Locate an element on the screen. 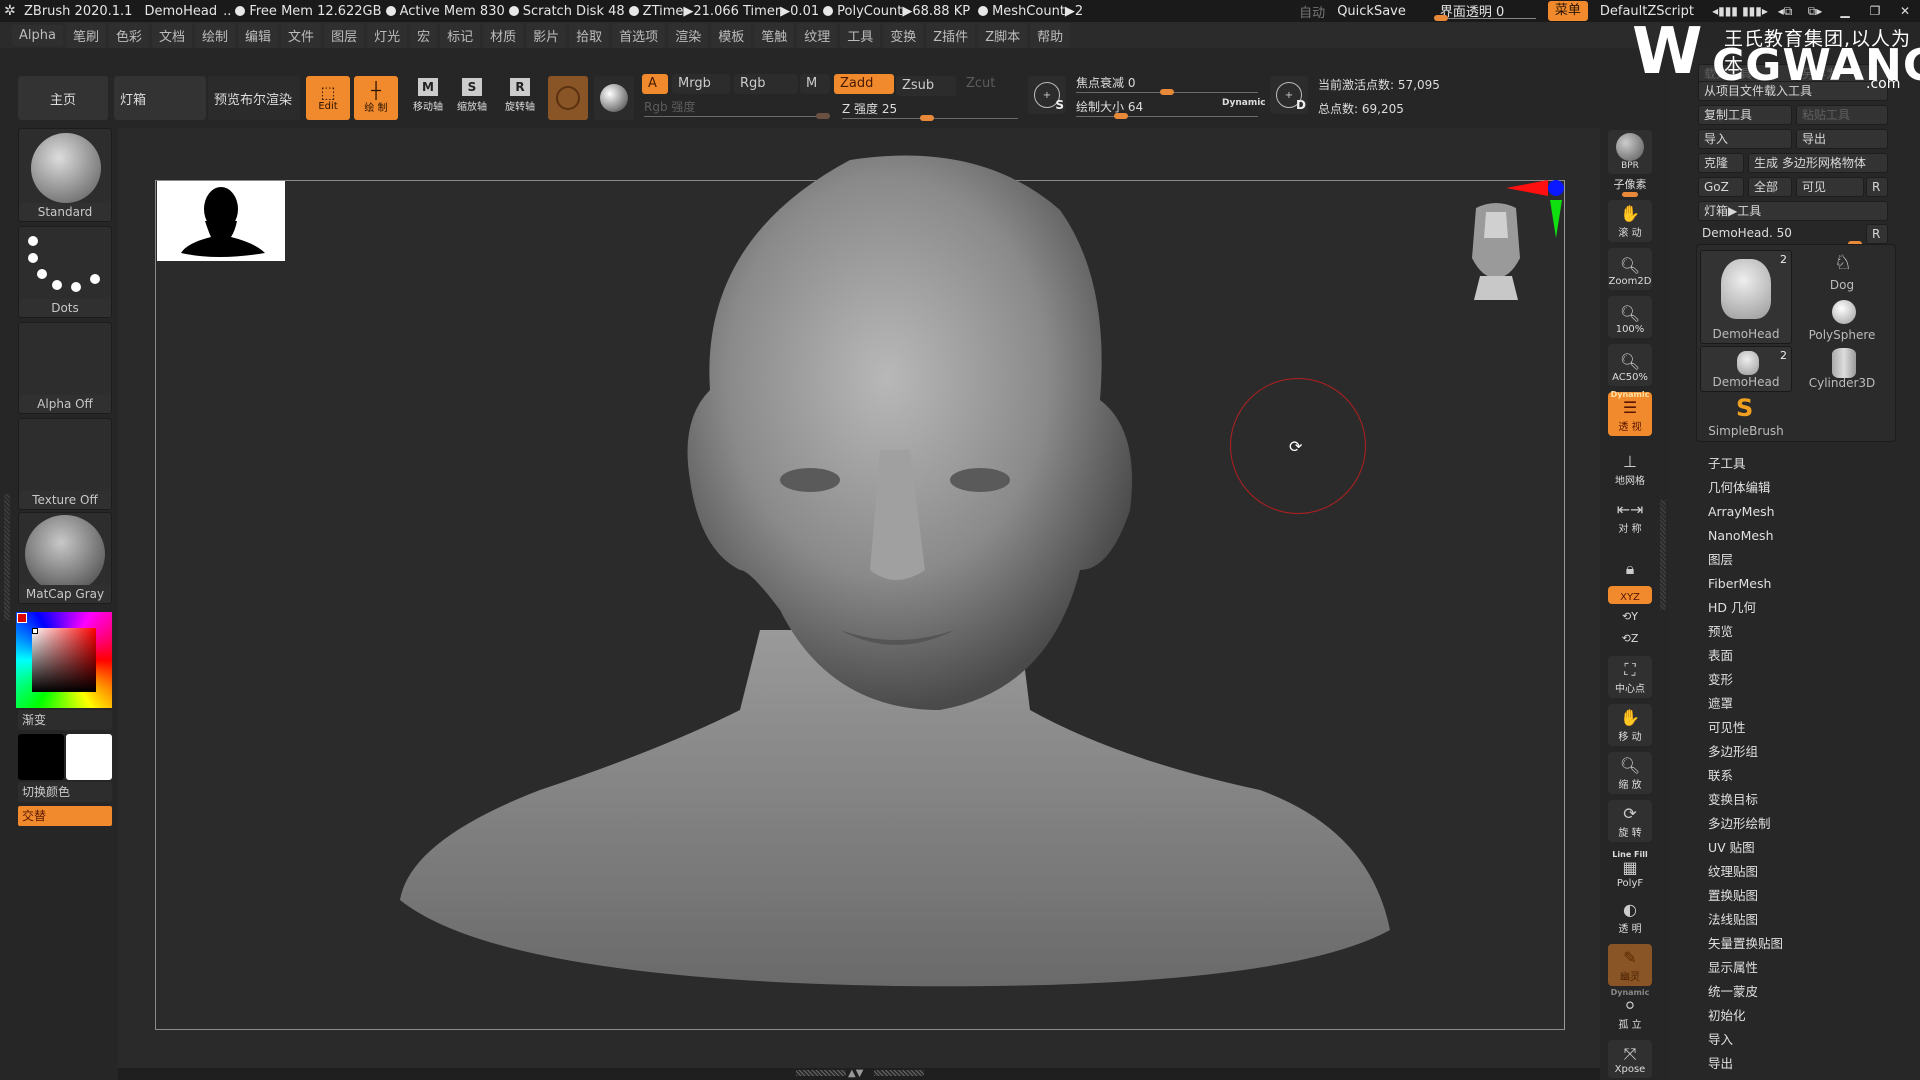 This screenshot has width=1920, height=1080. make-polymesh-button: 生成 多边形网格物体 is located at coordinates (1818, 163).